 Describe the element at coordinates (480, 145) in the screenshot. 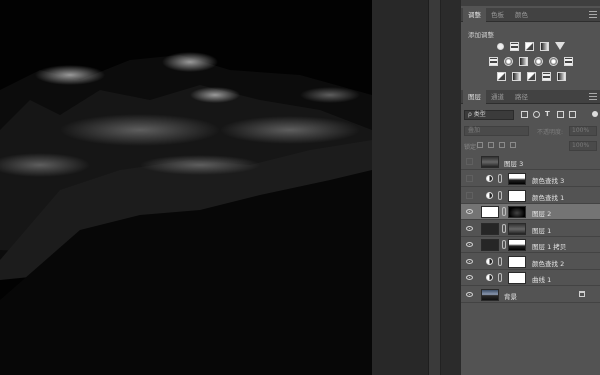

I see `lock-transparent-icon` at that location.